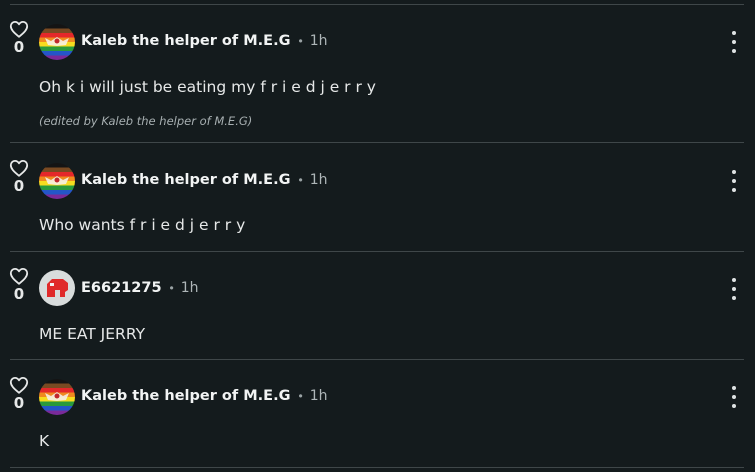 The width and height of the screenshot is (755, 472). I want to click on comment-header: E6621275 • 1h, so click(140, 288).